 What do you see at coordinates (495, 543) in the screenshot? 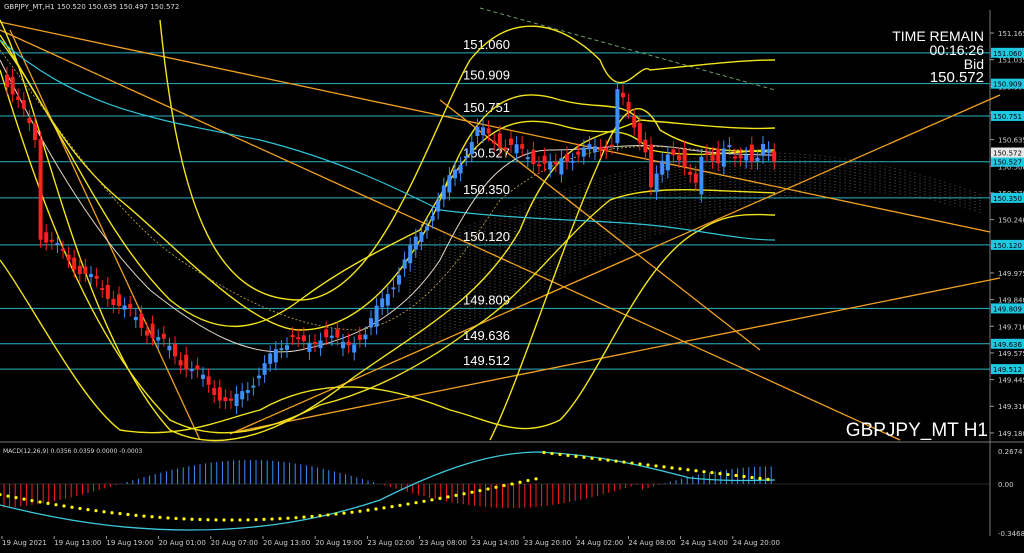
I see `time-tick-label: 23 Aug 14:00` at bounding box center [495, 543].